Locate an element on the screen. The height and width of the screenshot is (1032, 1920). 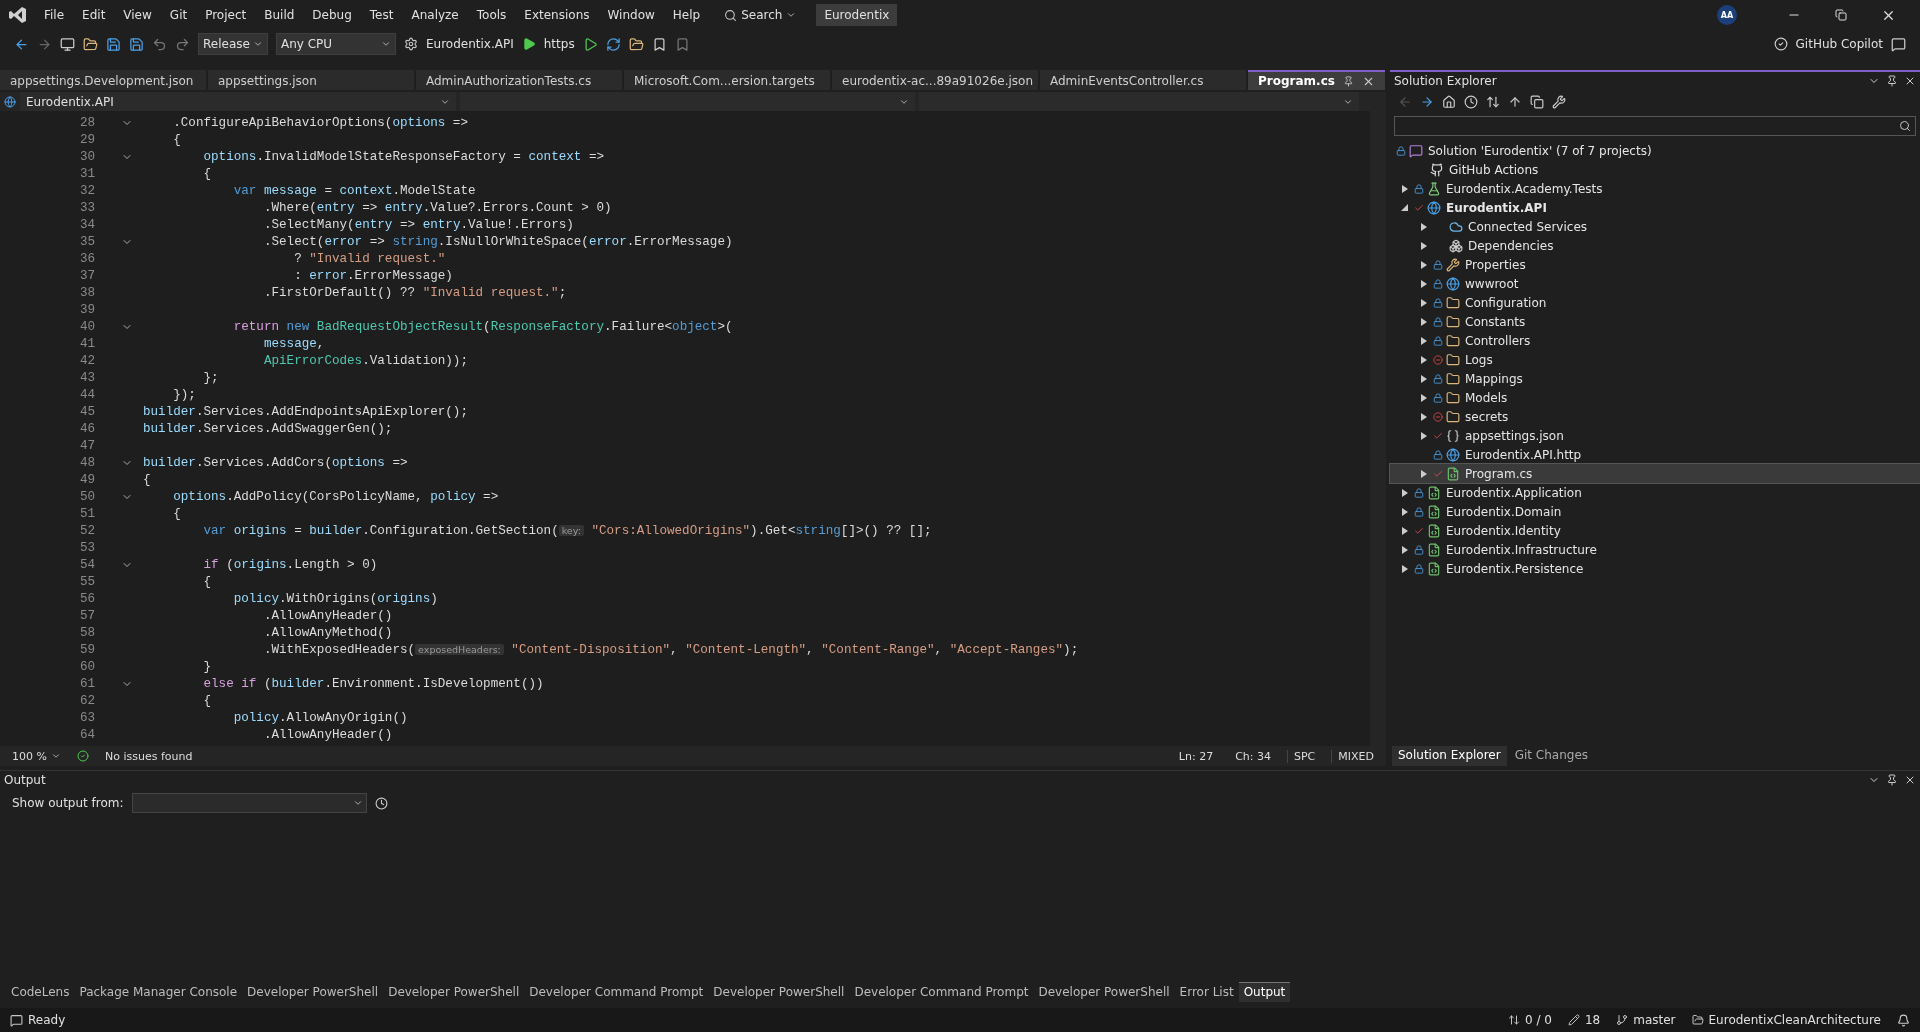
save-all-icon is located at coordinates (136, 44).